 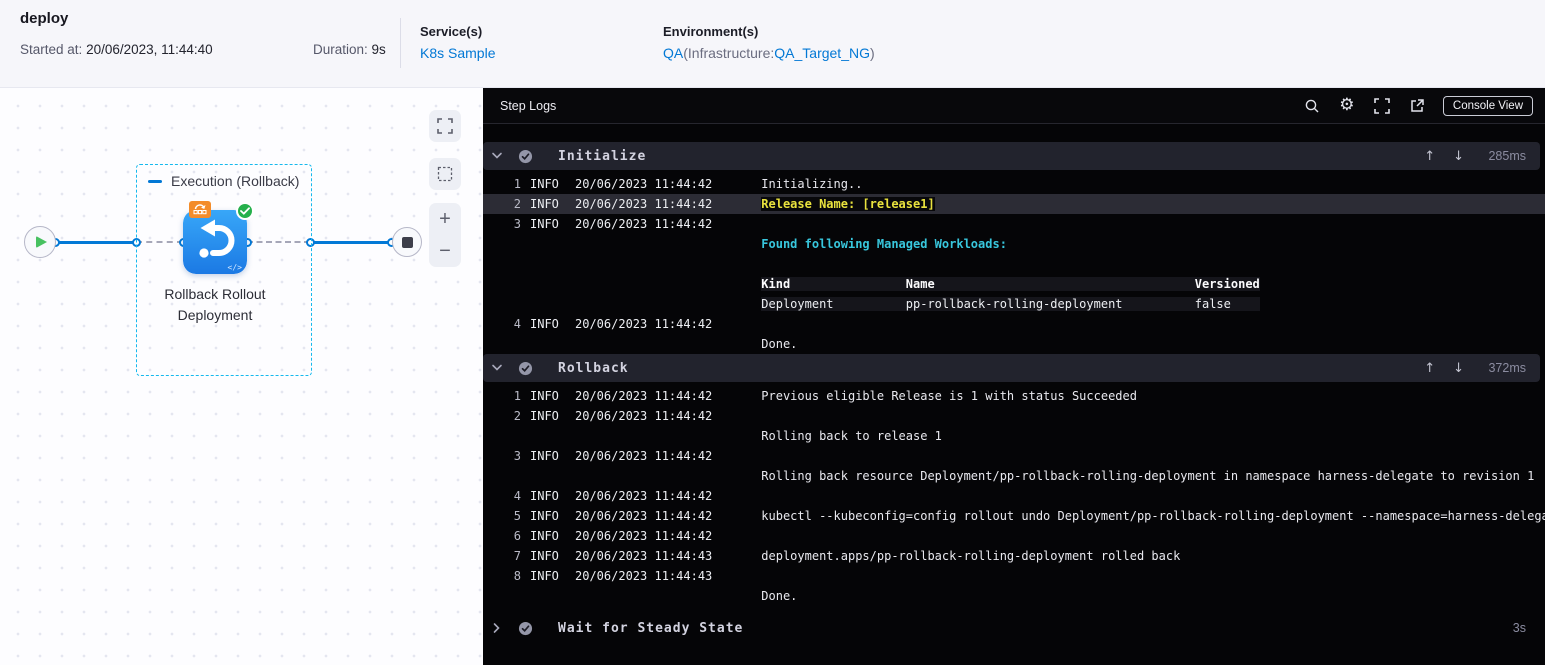 What do you see at coordinates (1011, 156) in the screenshot?
I see `section-header-initialize: Initialize ↑ ↓ 285ms` at bounding box center [1011, 156].